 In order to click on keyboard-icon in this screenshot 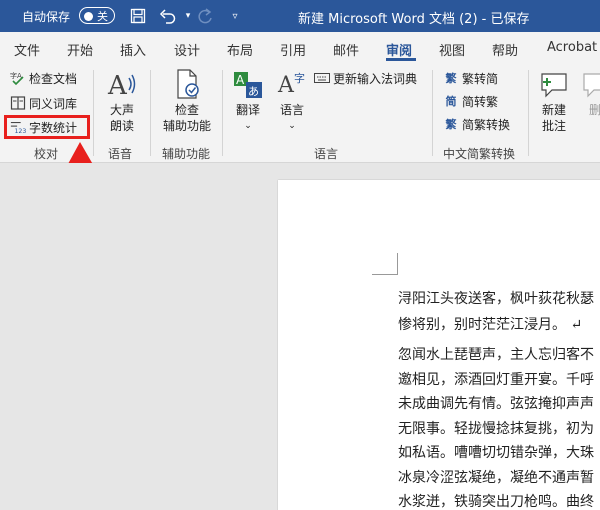, I will do `click(322, 78)`.